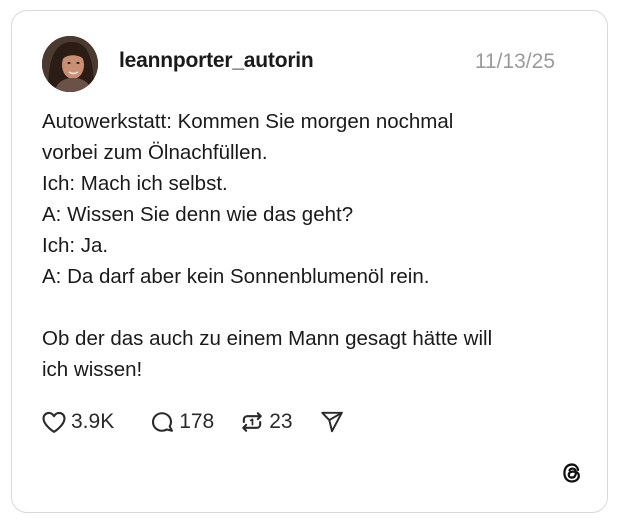 This screenshot has height=524, width=620. I want to click on reply-count: 178, so click(197, 421).